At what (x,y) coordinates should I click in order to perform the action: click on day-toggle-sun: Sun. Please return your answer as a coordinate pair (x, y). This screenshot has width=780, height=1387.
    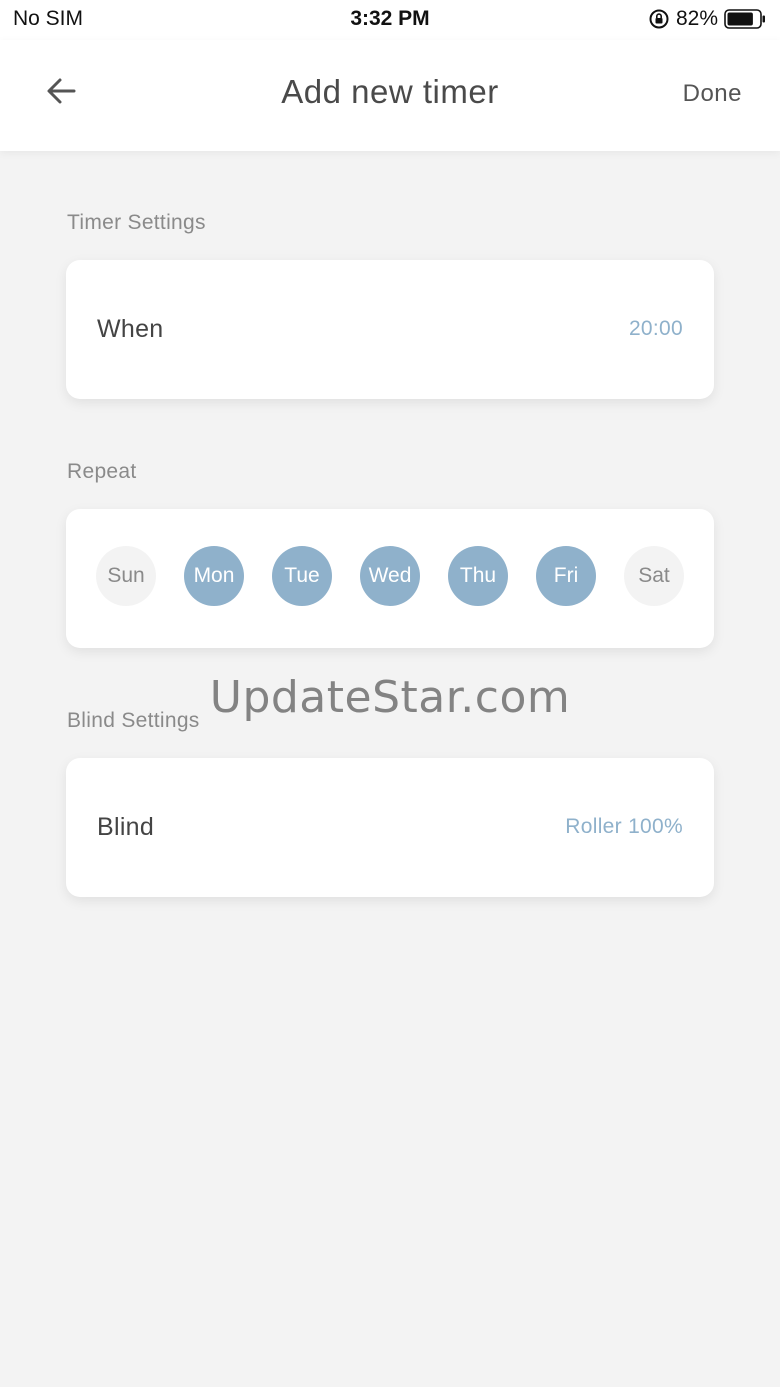
    Looking at the image, I should click on (126, 576).